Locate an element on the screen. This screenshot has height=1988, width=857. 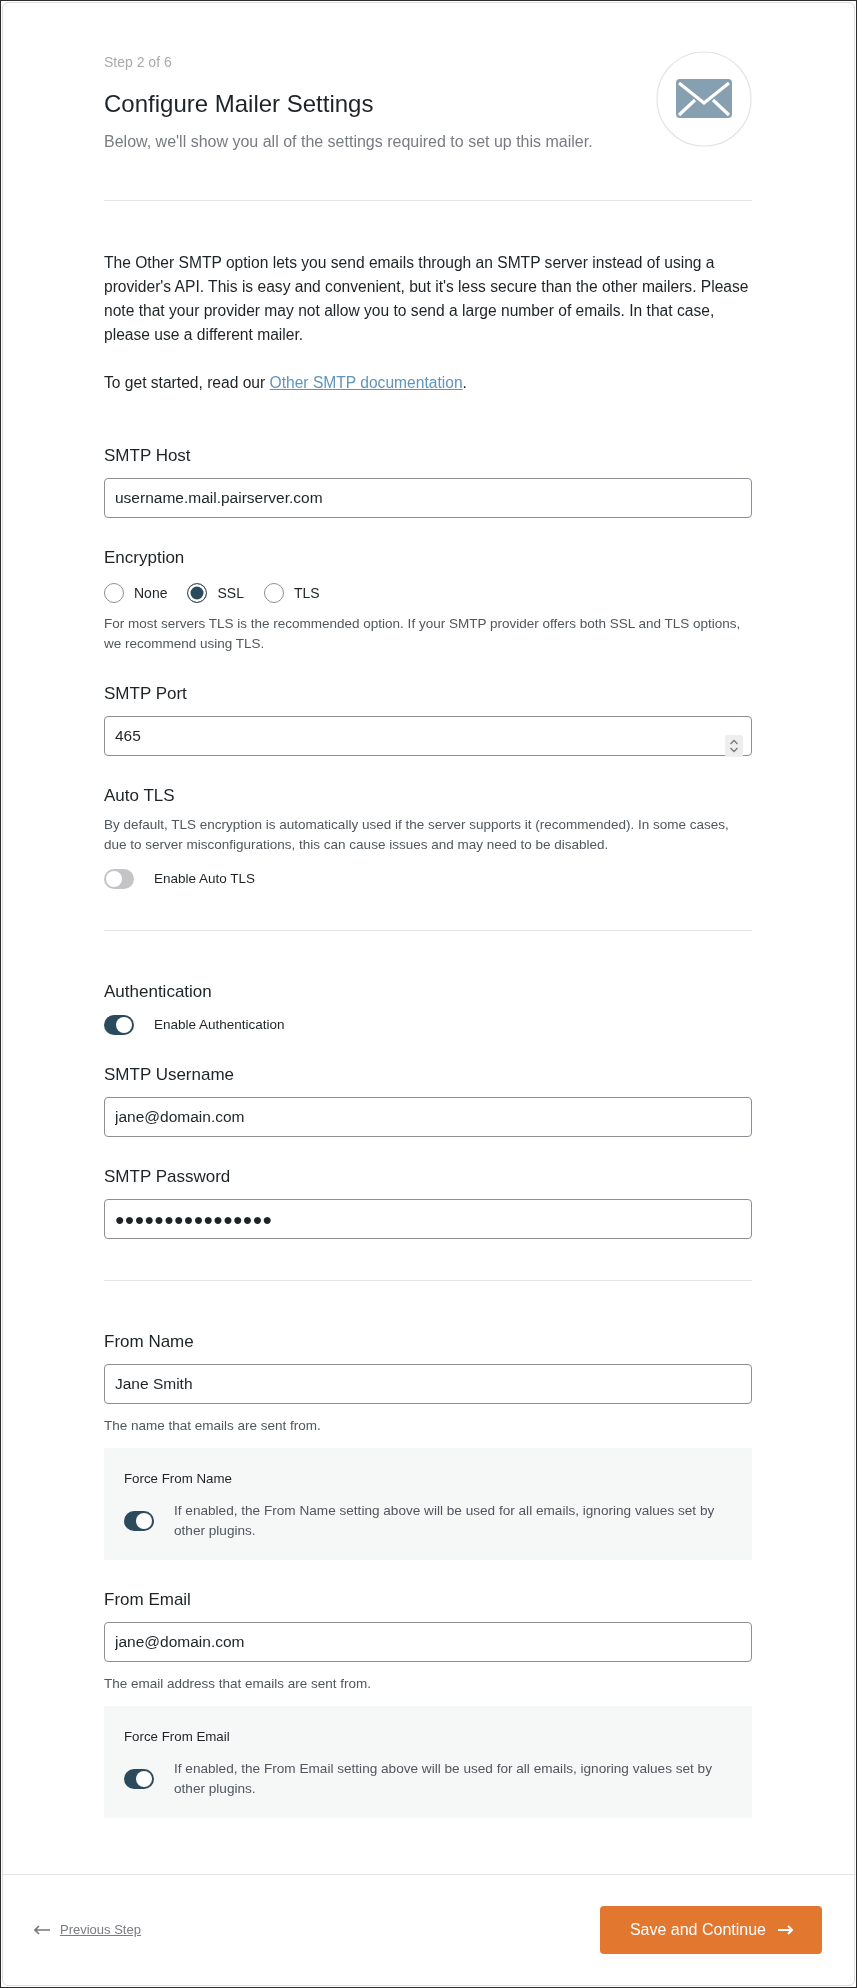
page-title: Configure Mailer Settings is located at coordinates (239, 104).